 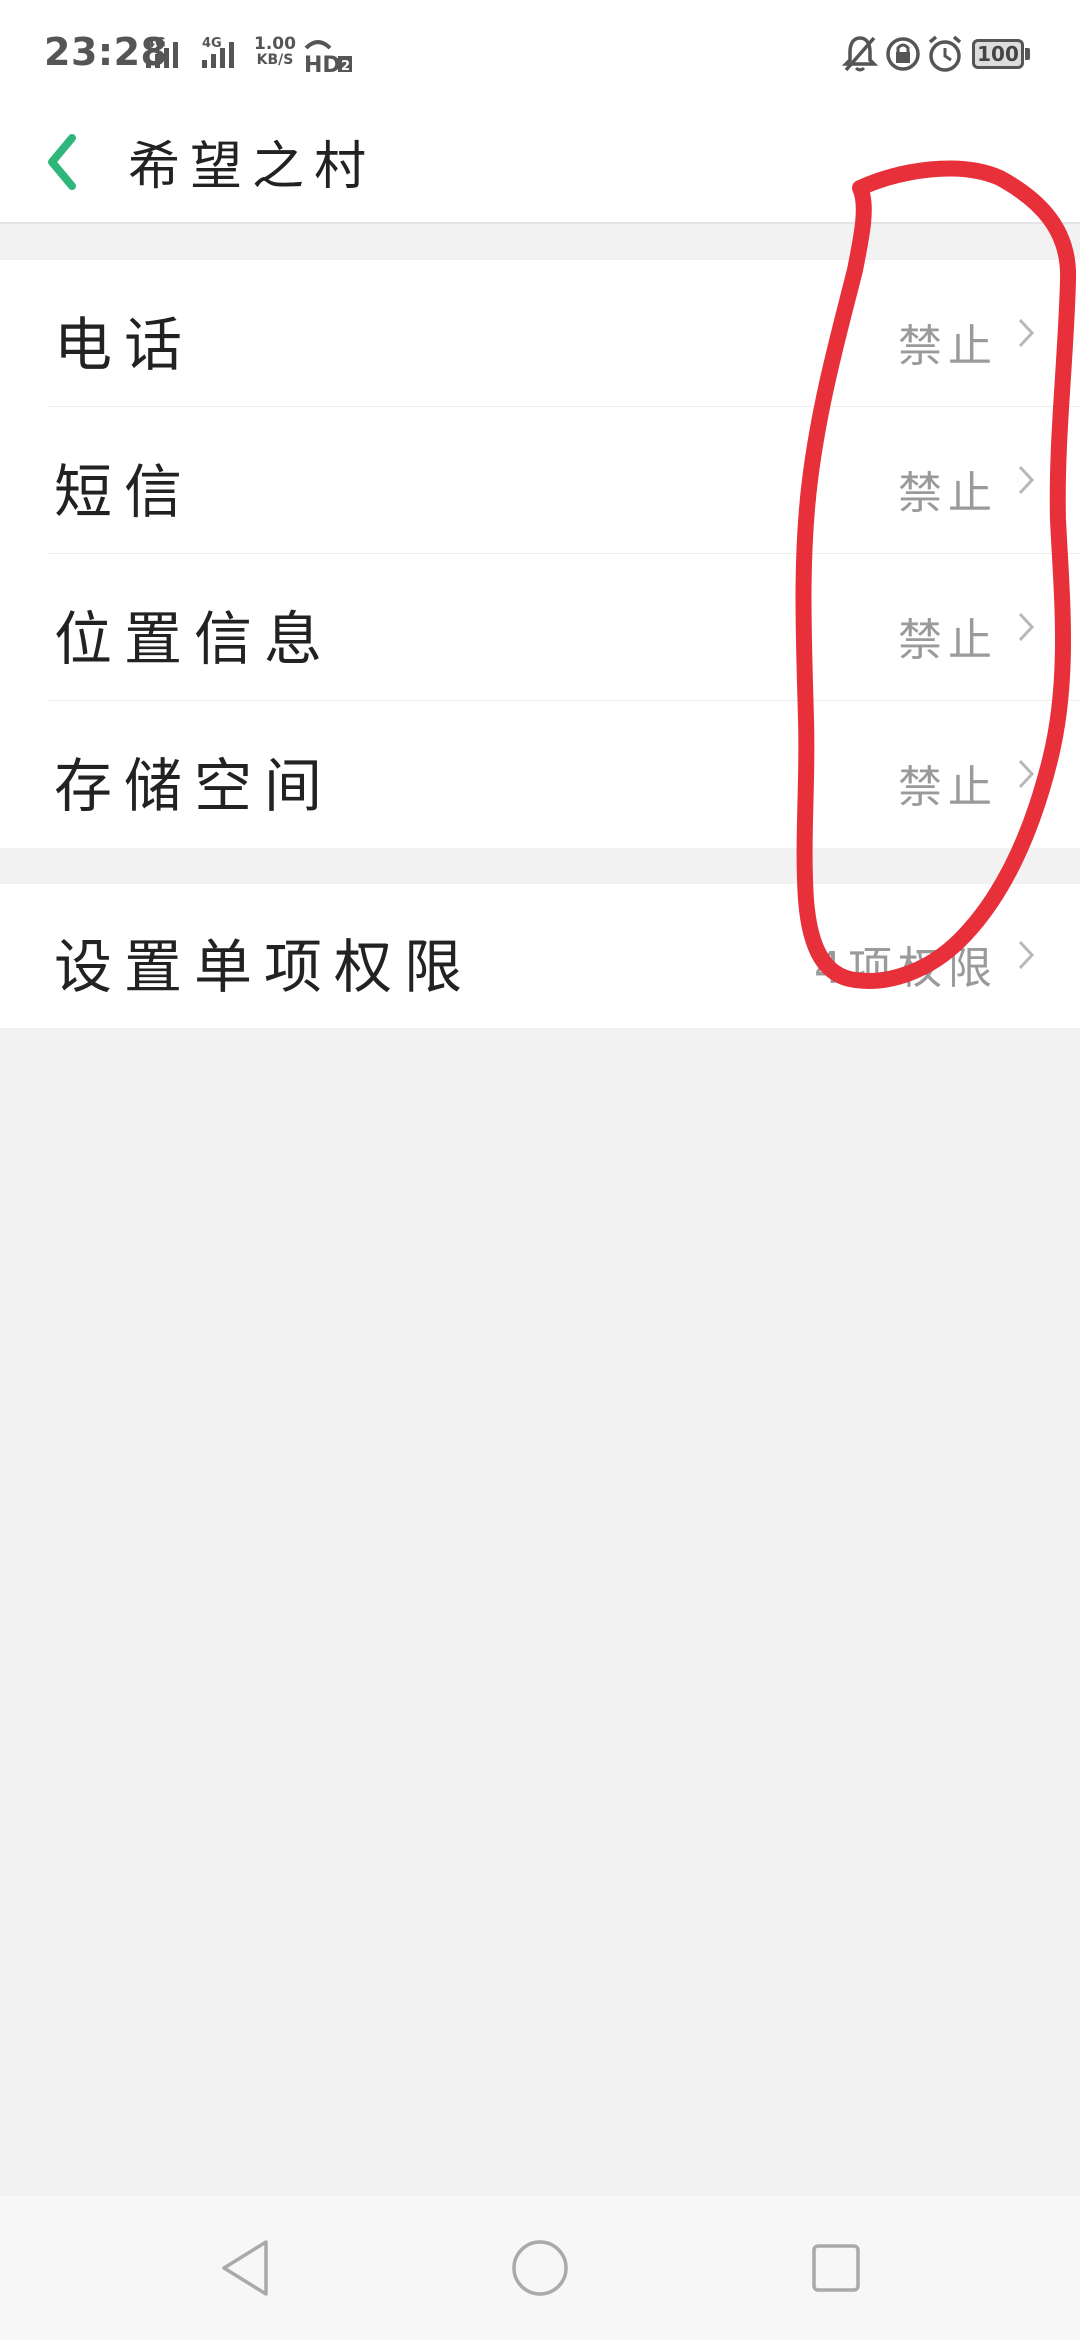 What do you see at coordinates (275, 60) in the screenshot?
I see `network-speed-unit: KB/S` at bounding box center [275, 60].